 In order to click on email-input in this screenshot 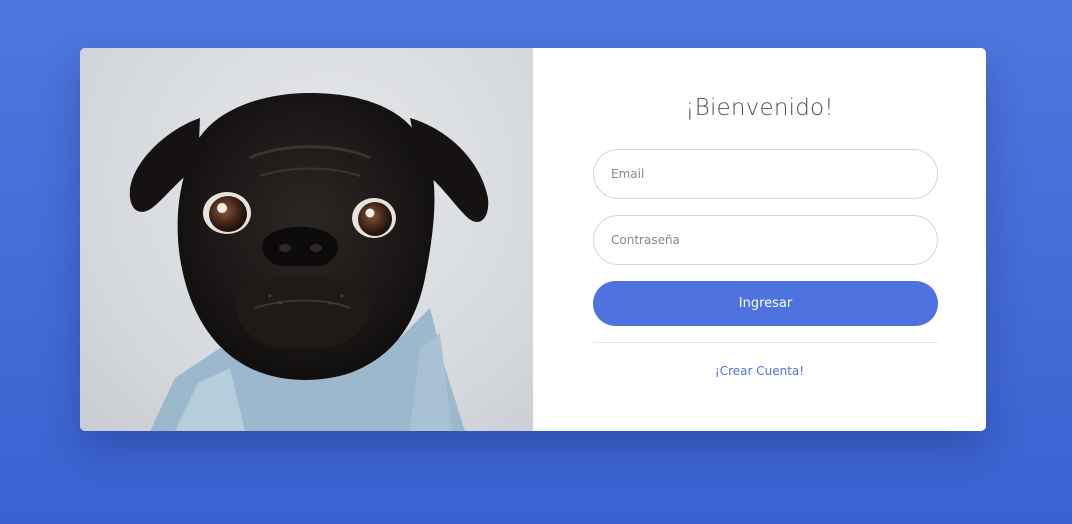, I will do `click(765, 174)`.